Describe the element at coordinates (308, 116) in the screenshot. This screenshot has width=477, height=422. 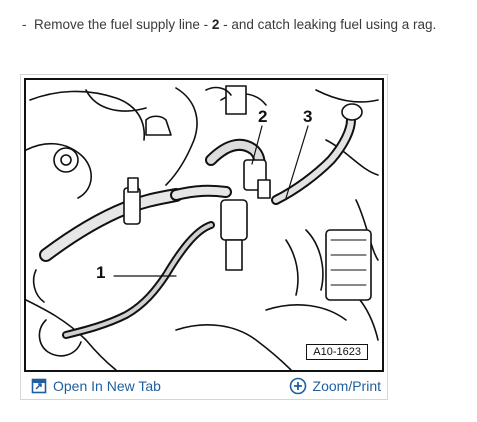
I see `callout-3: 3` at that location.